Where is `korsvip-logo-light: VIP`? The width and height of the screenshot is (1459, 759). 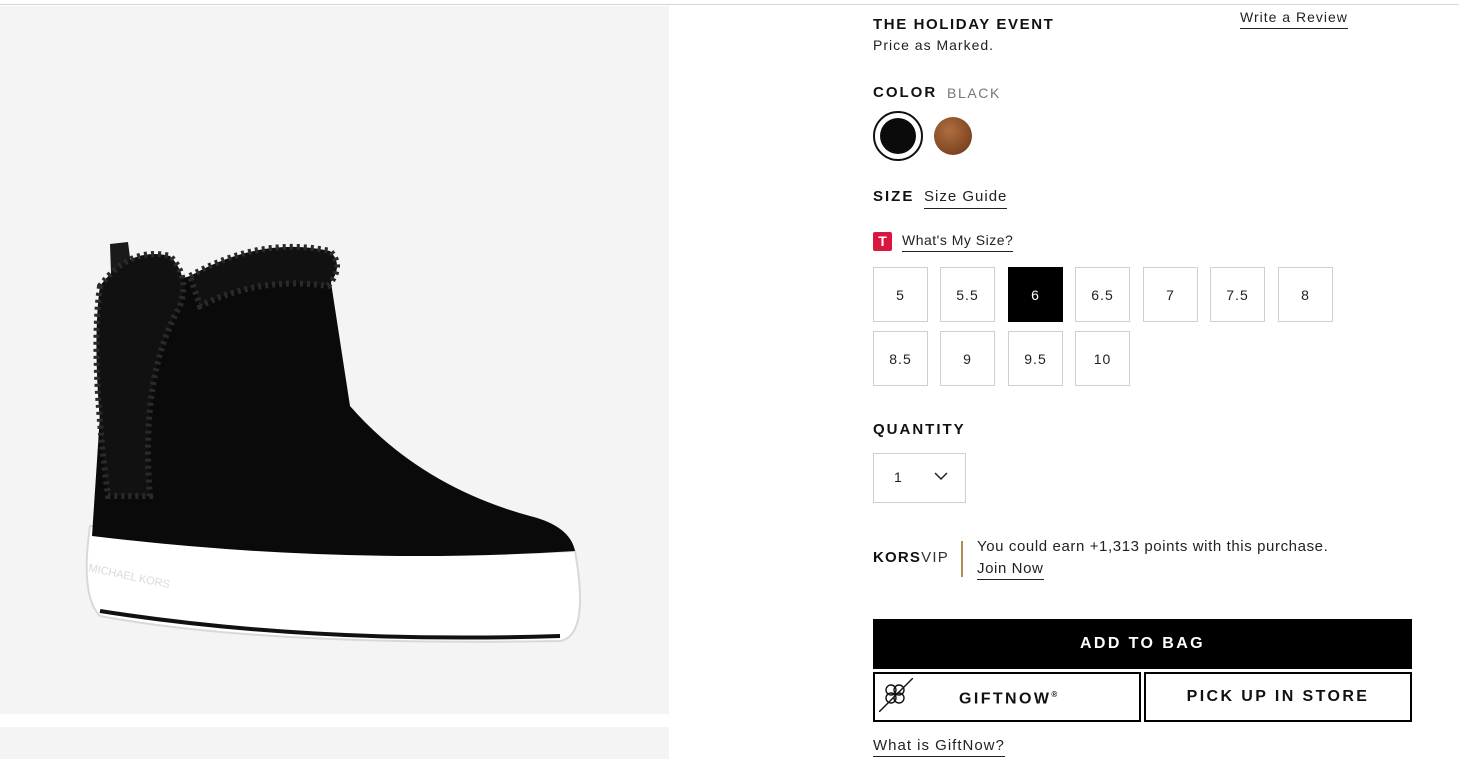 korsvip-logo-light: VIP is located at coordinates (935, 557).